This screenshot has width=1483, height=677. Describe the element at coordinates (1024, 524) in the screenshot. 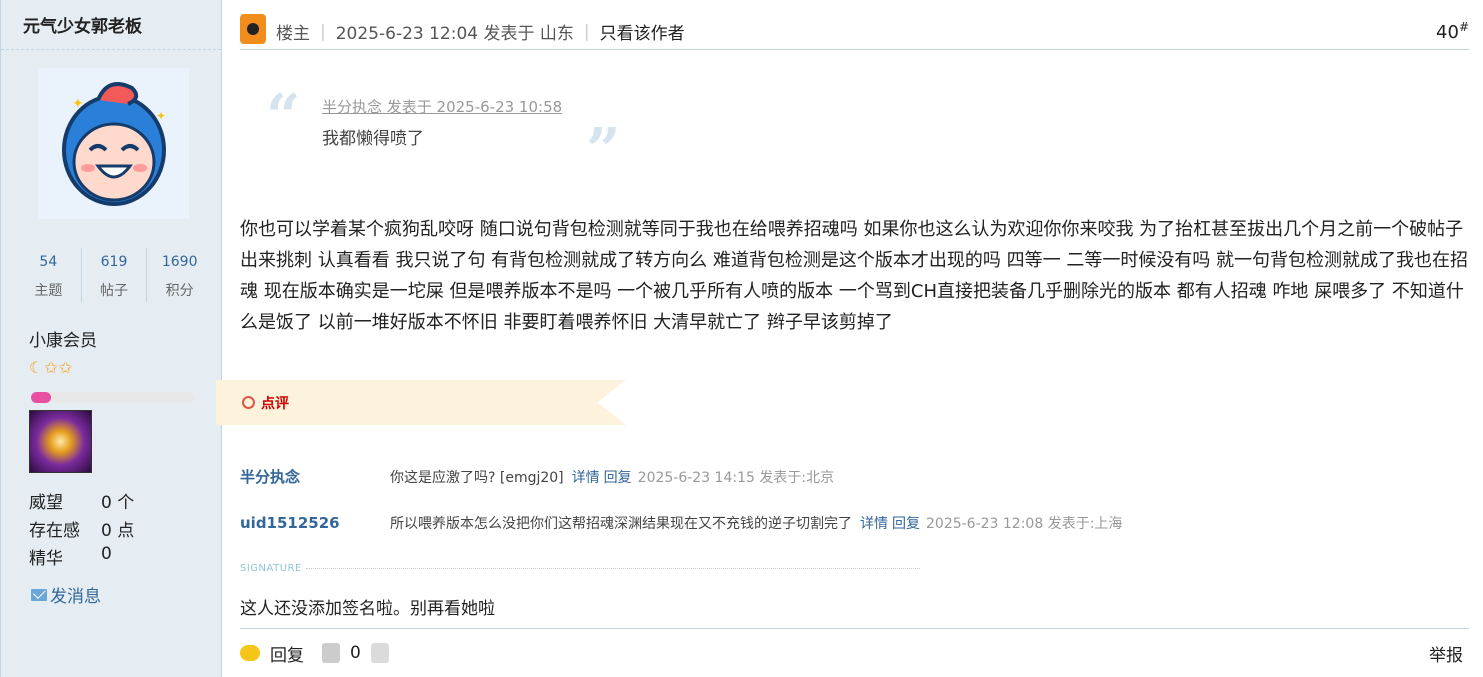

I see `comment-time: 2025-6-23 12:08 发表于:上海` at that location.